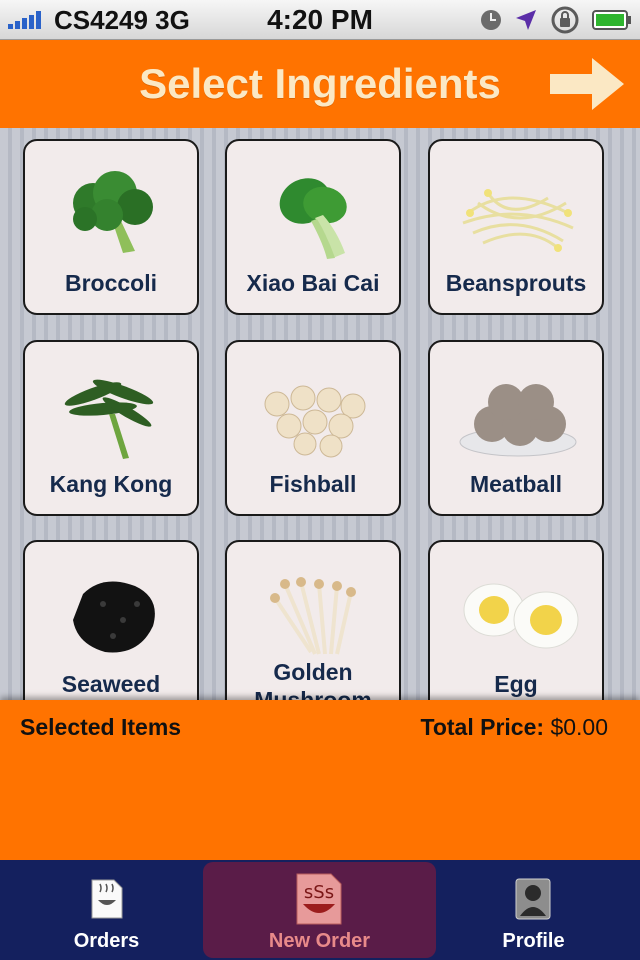 Image resolution: width=640 pixels, height=960 pixels. Describe the element at coordinates (313, 218) in the screenshot. I see `bok-choy-image` at that location.